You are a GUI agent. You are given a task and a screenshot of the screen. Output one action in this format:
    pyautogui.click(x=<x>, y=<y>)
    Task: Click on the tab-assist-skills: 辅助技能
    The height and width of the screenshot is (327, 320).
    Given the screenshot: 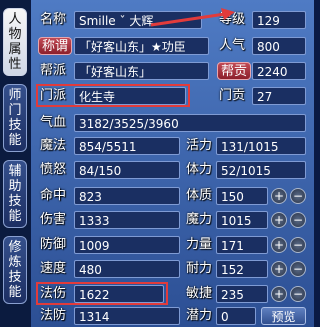 What is the action you would take?
    pyautogui.click(x=15, y=194)
    